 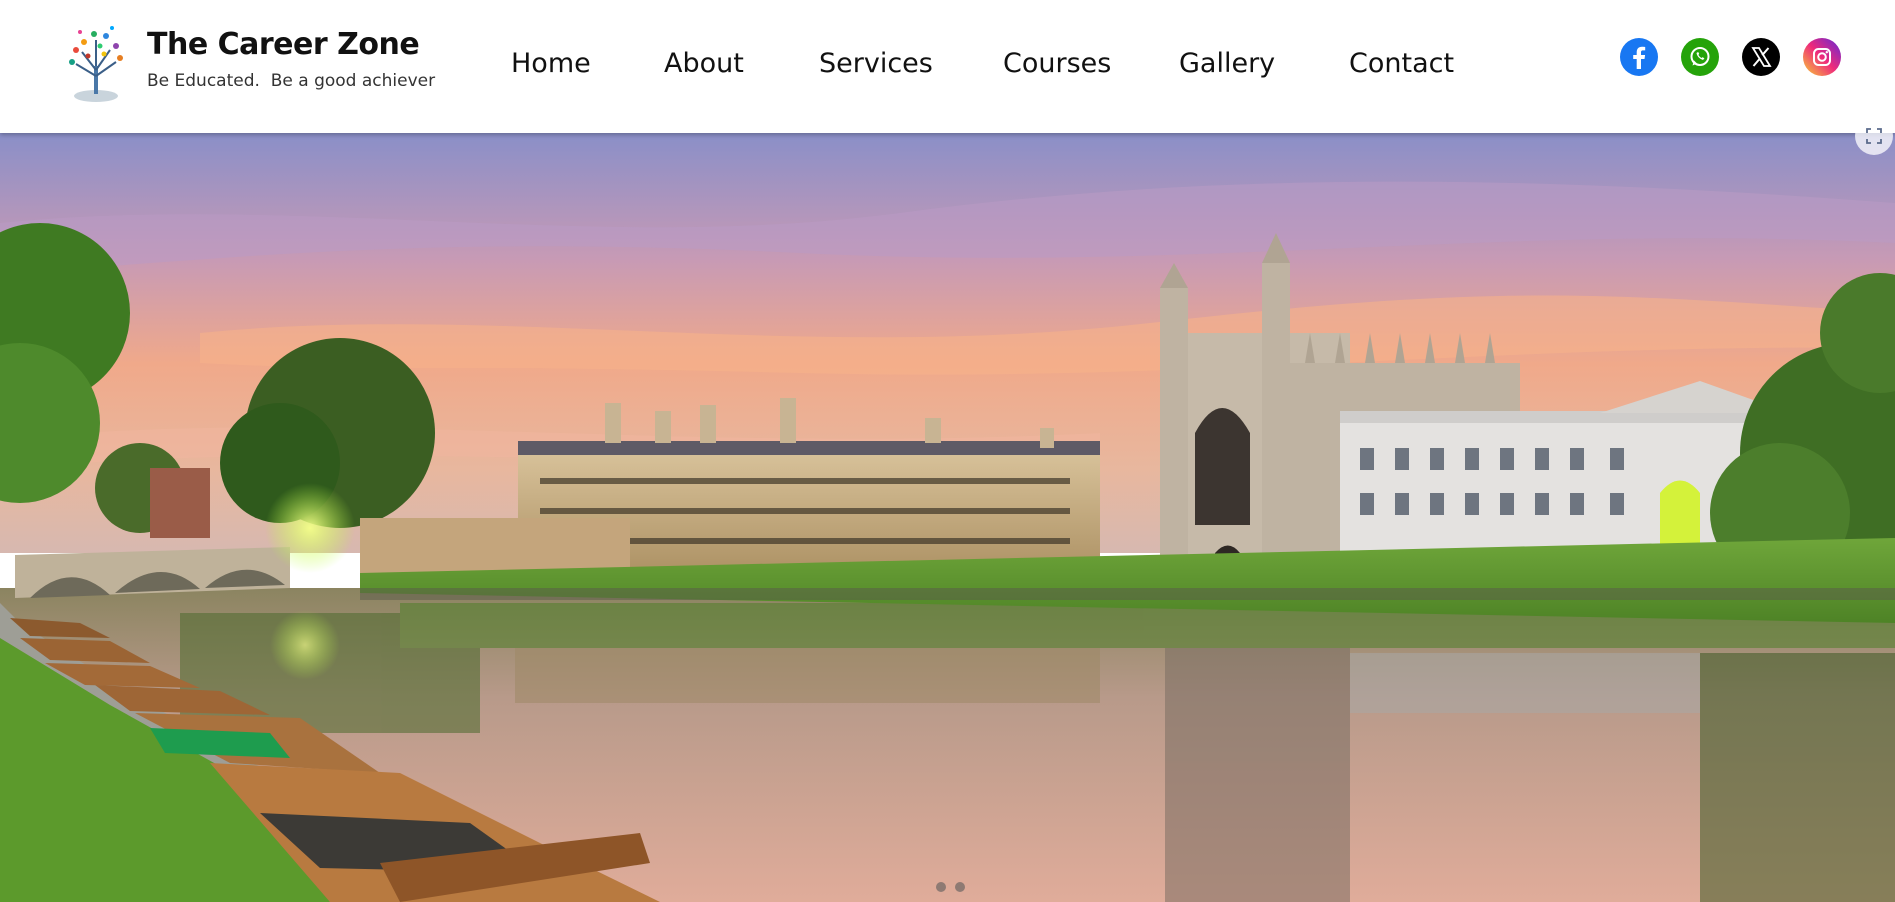 What do you see at coordinates (291, 81) in the screenshot?
I see `brand-tagline: Be Educated. Be a good achiever` at bounding box center [291, 81].